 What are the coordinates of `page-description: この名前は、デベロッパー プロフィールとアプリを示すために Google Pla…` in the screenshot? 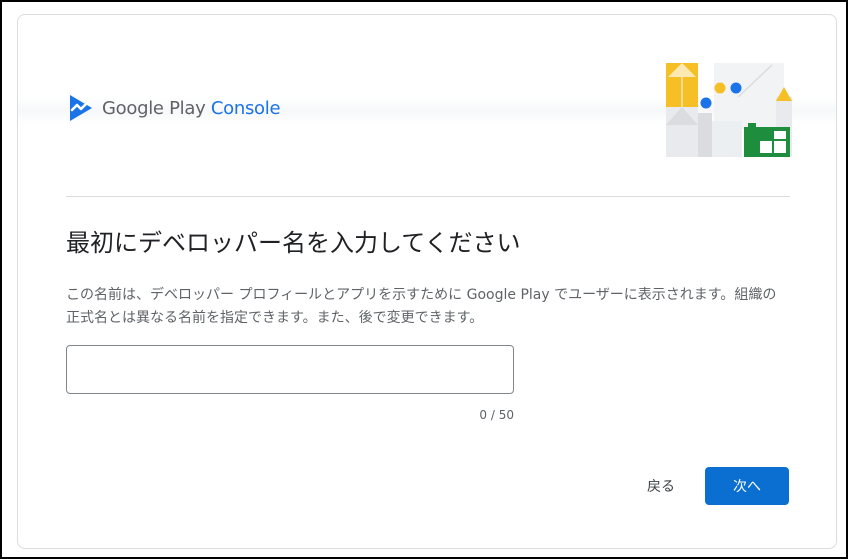 It's located at (421, 306).